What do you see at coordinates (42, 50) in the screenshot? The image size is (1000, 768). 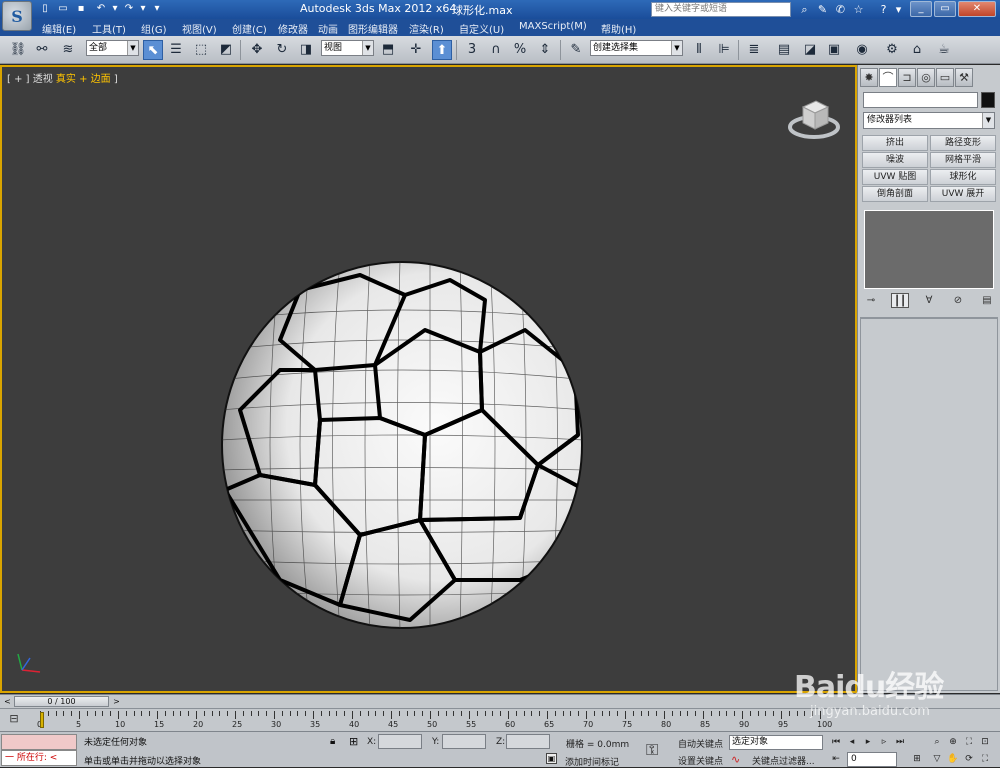 I see `unlink-icon: ⚯` at bounding box center [42, 50].